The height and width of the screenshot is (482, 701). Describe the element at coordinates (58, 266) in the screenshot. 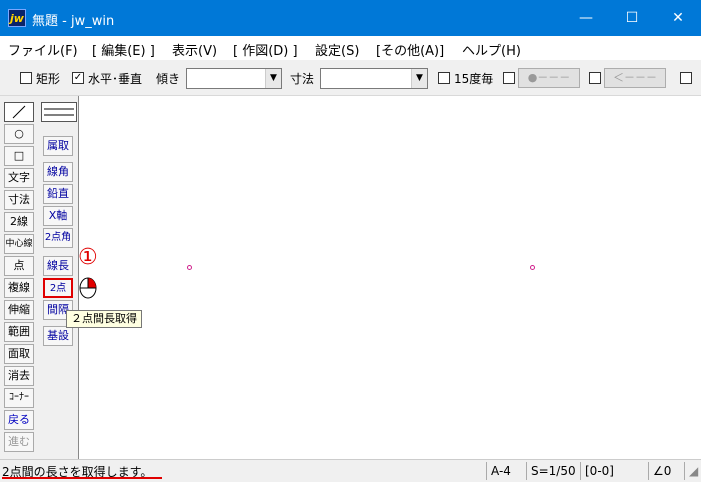

I see `line-length-button: 線長` at that location.